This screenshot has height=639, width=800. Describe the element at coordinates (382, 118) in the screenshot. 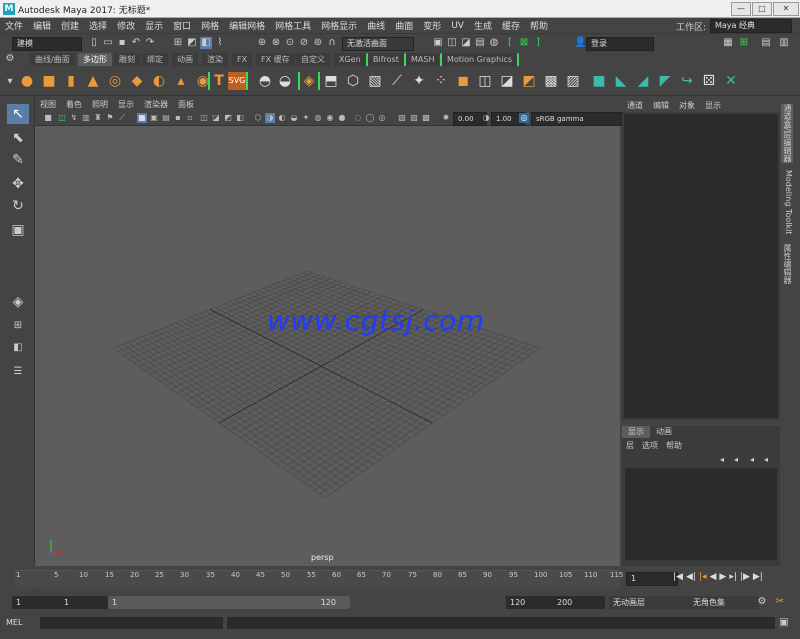

I see `gate-mask-icon: ◎` at that location.